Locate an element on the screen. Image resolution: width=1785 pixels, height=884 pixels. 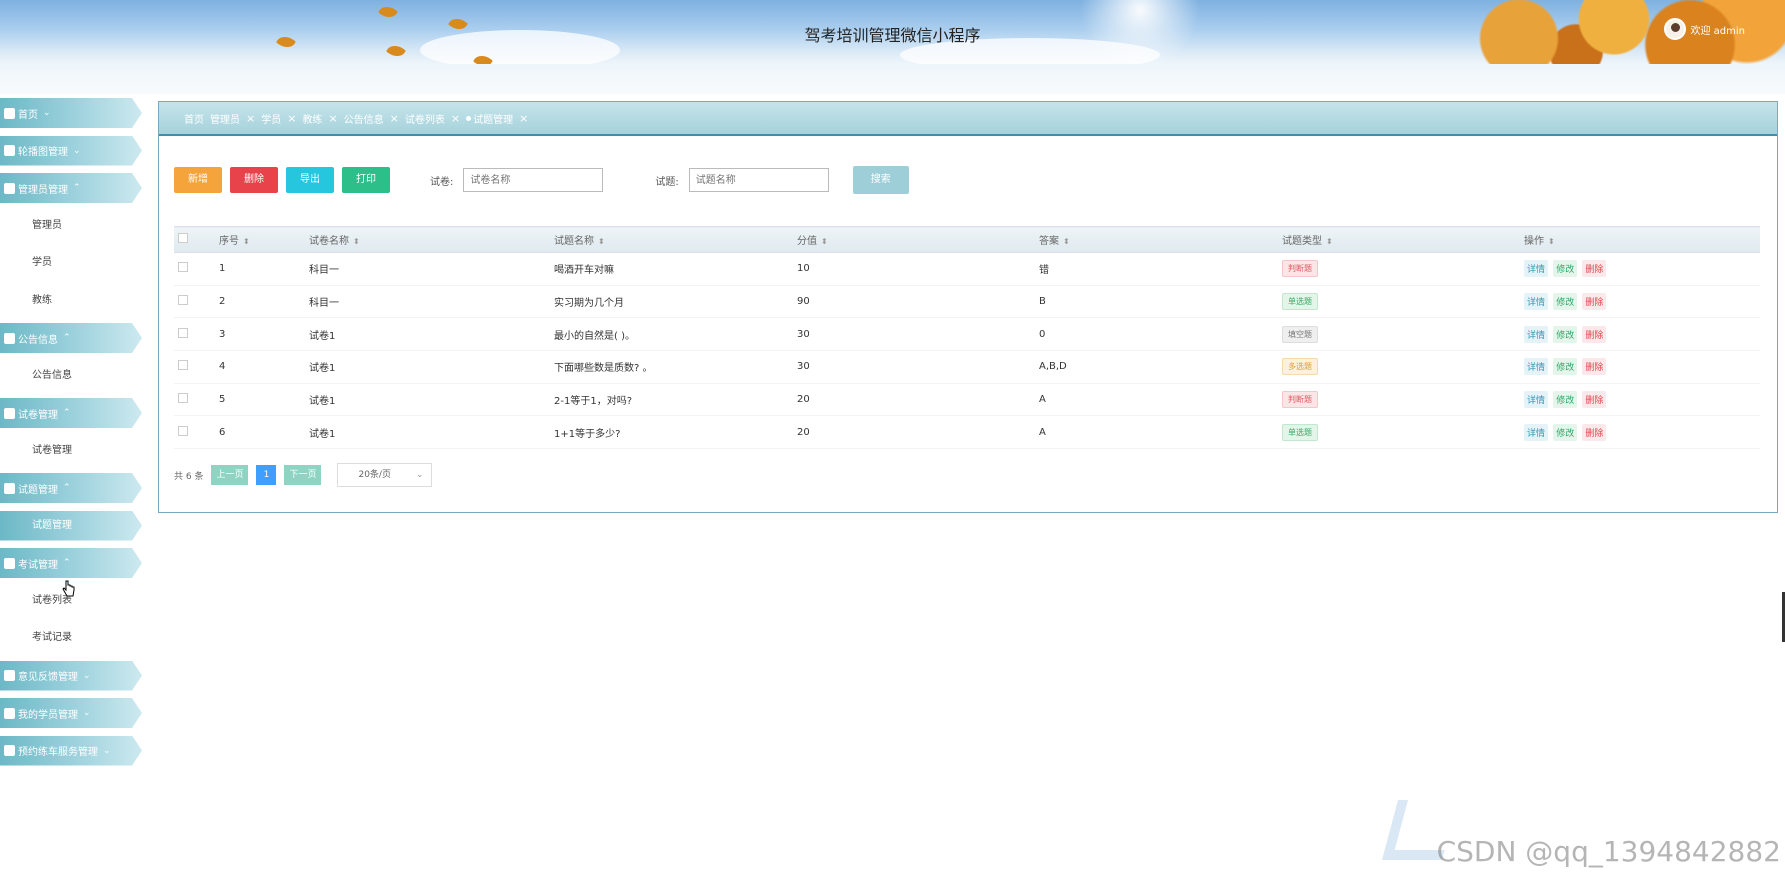
next-page-button: 下一页 is located at coordinates (303, 475).